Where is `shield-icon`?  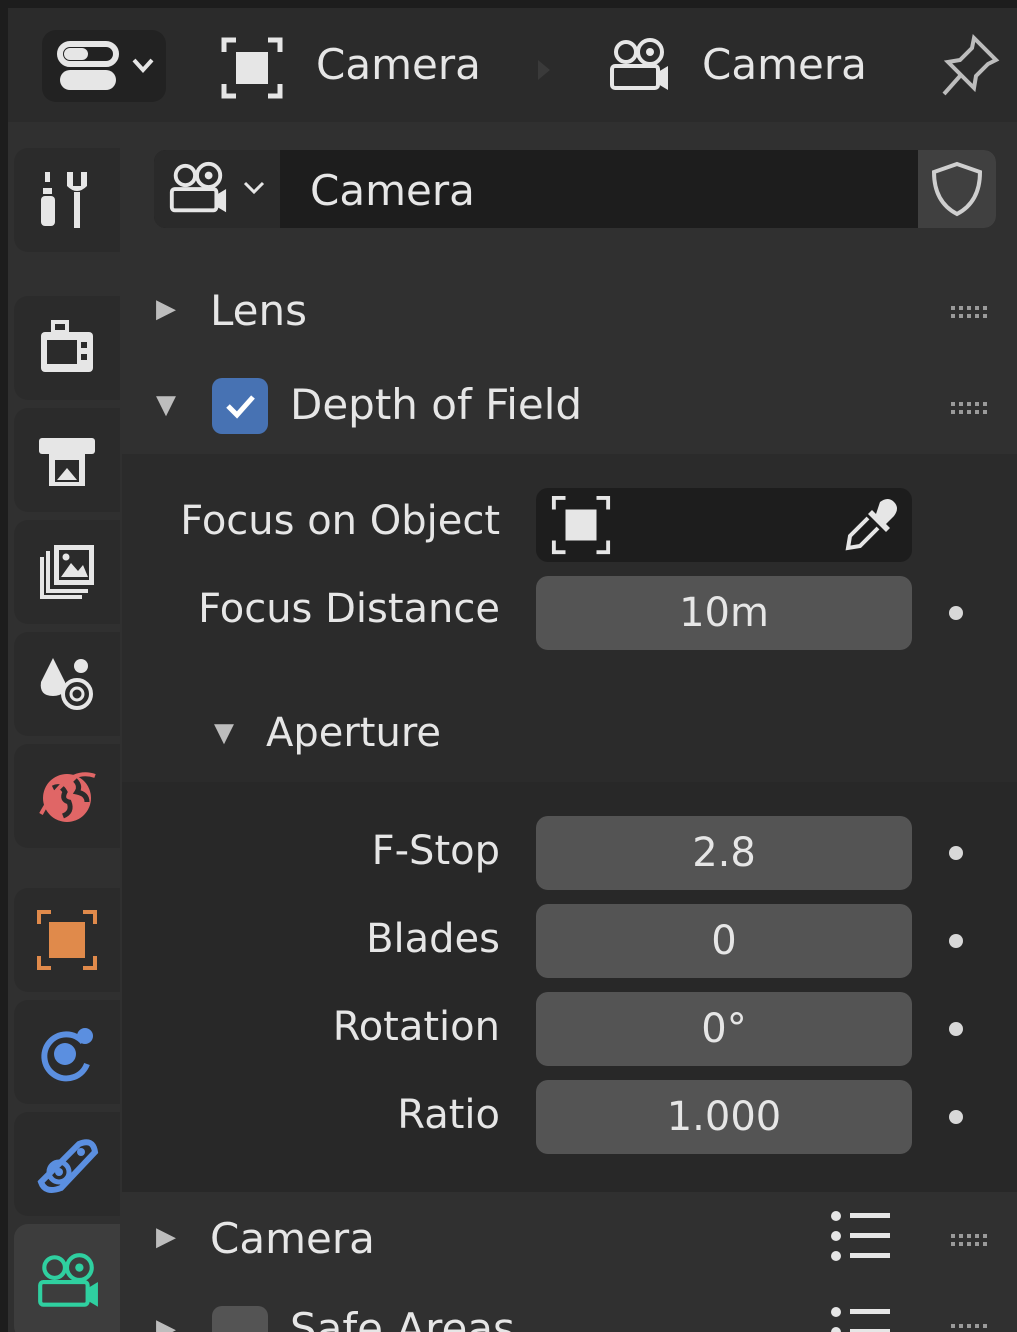 shield-icon is located at coordinates (957, 189).